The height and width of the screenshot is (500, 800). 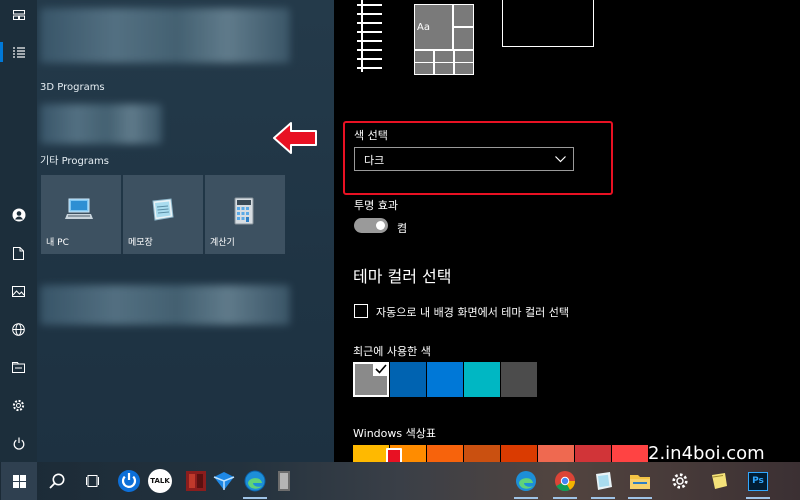 I want to click on taskbar-photoshop: Ps, so click(x=758, y=481).